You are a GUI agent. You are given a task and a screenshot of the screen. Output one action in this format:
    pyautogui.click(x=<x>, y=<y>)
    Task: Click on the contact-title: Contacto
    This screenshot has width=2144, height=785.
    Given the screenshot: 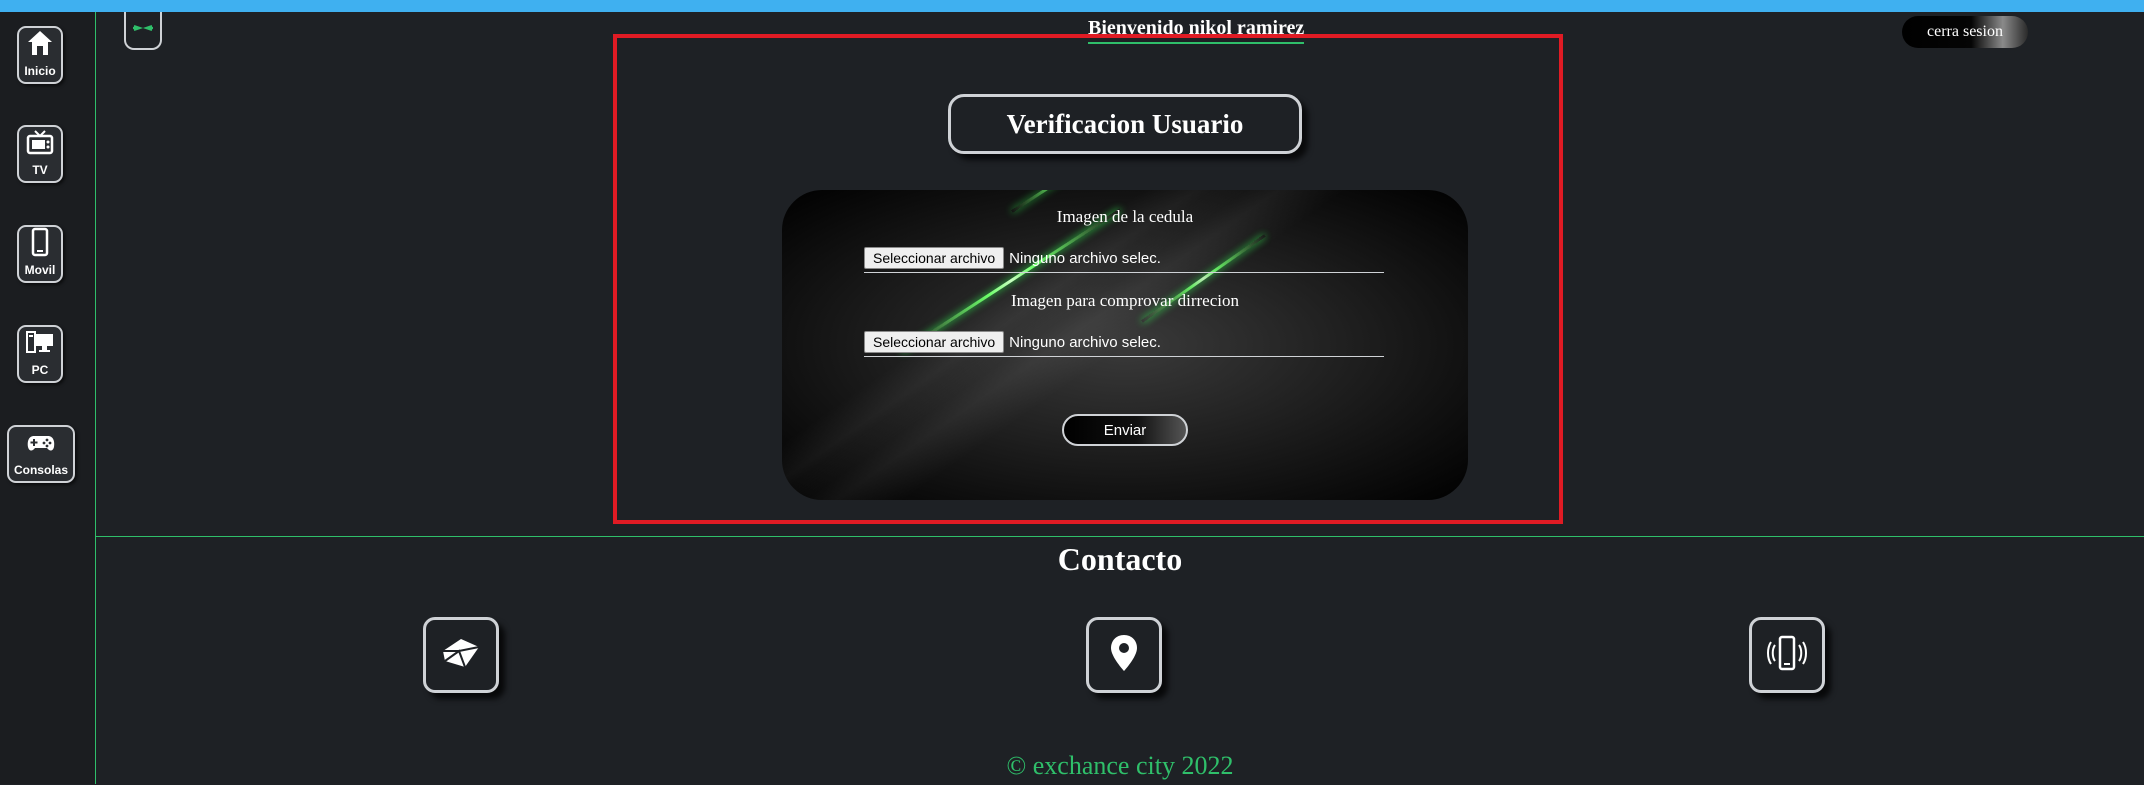 What is the action you would take?
    pyautogui.click(x=1120, y=559)
    